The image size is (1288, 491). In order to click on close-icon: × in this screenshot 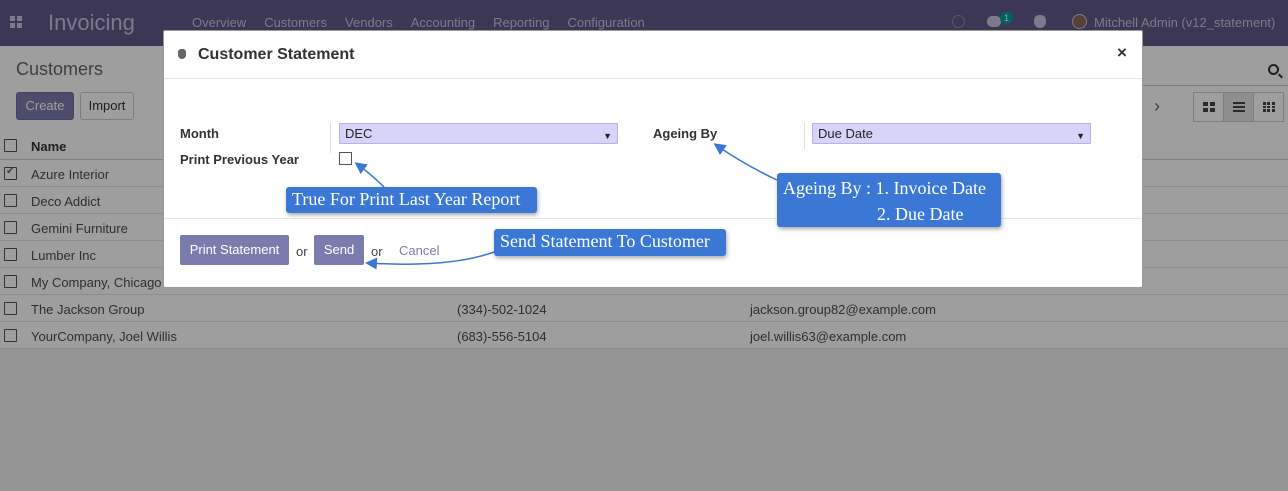, I will do `click(1122, 53)`.